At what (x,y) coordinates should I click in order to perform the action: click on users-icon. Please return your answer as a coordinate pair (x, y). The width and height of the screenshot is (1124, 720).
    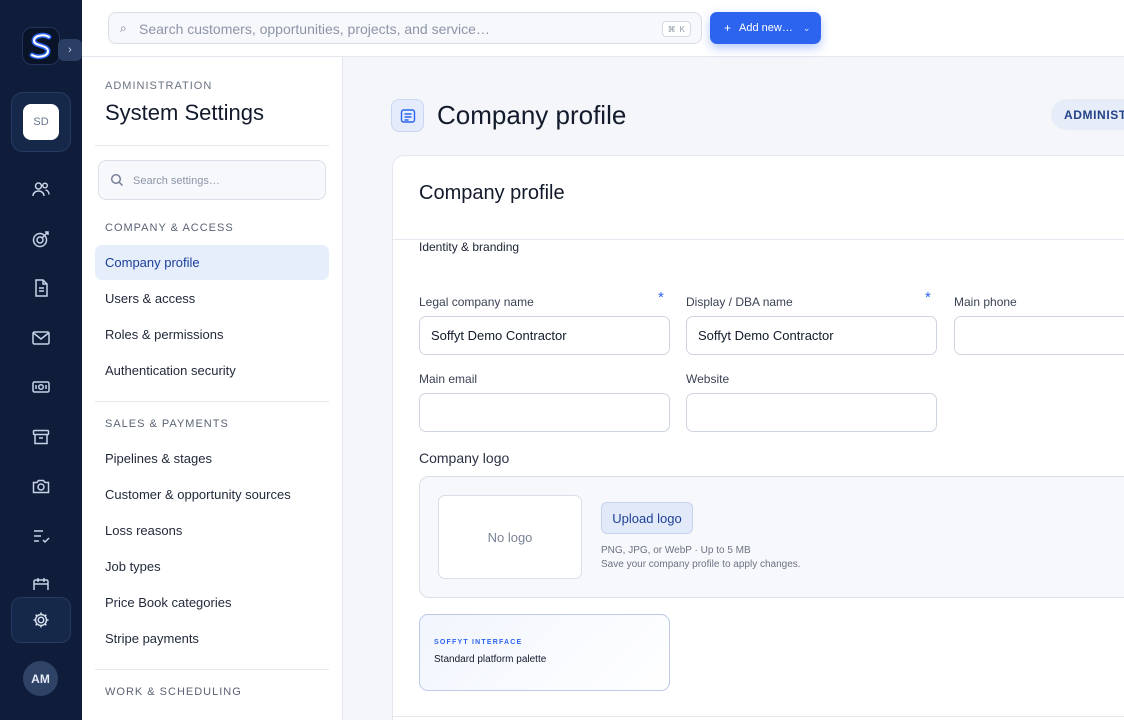
    Looking at the image, I should click on (41, 189).